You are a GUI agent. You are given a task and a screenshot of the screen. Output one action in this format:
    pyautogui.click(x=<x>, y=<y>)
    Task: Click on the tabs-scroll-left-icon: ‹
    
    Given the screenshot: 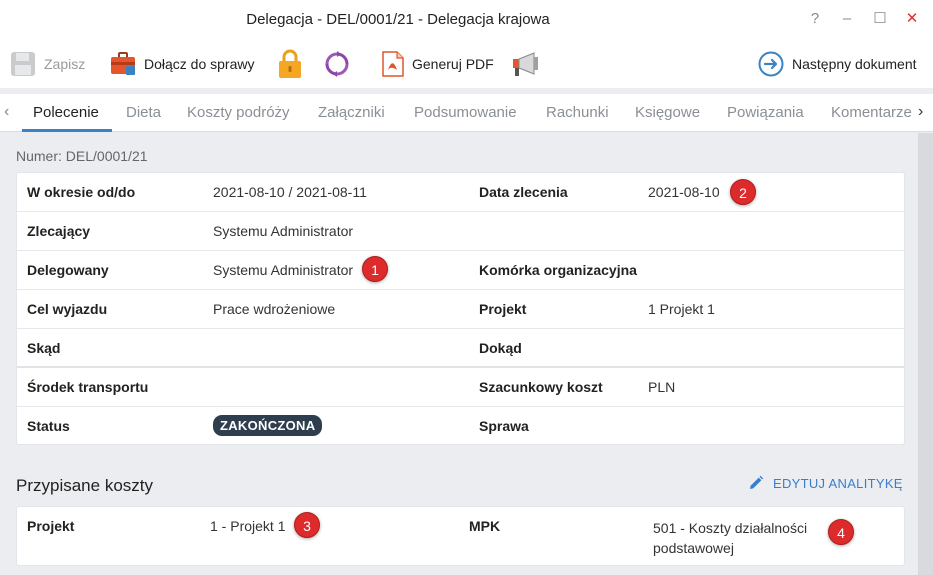 What is the action you would take?
    pyautogui.click(x=6, y=112)
    